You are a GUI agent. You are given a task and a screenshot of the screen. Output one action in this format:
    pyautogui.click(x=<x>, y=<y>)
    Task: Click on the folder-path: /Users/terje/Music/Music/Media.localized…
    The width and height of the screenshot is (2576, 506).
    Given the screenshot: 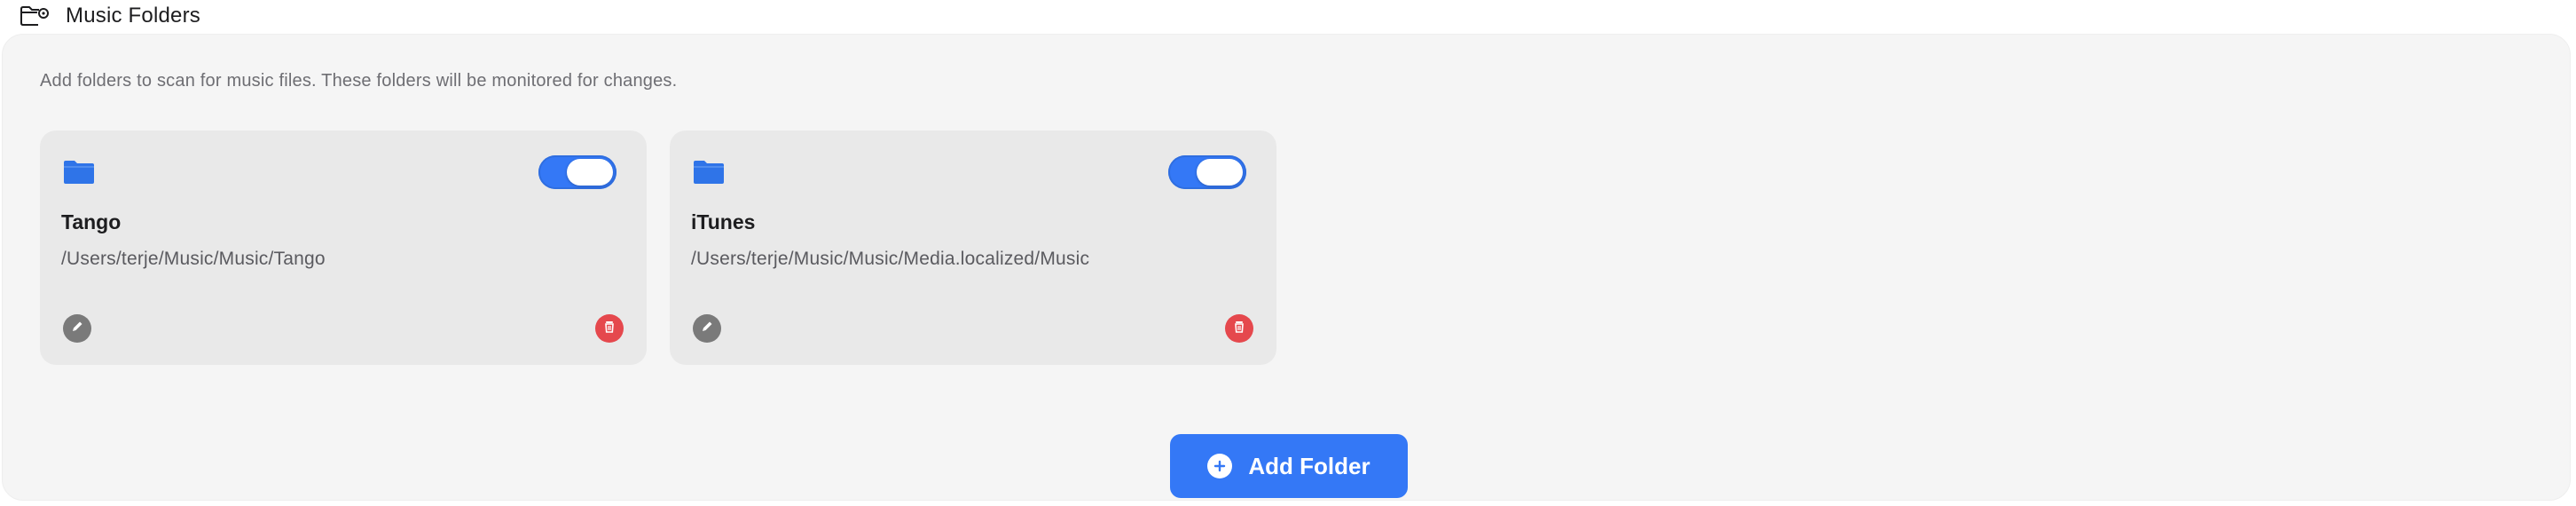 What is the action you would take?
    pyautogui.click(x=890, y=259)
    